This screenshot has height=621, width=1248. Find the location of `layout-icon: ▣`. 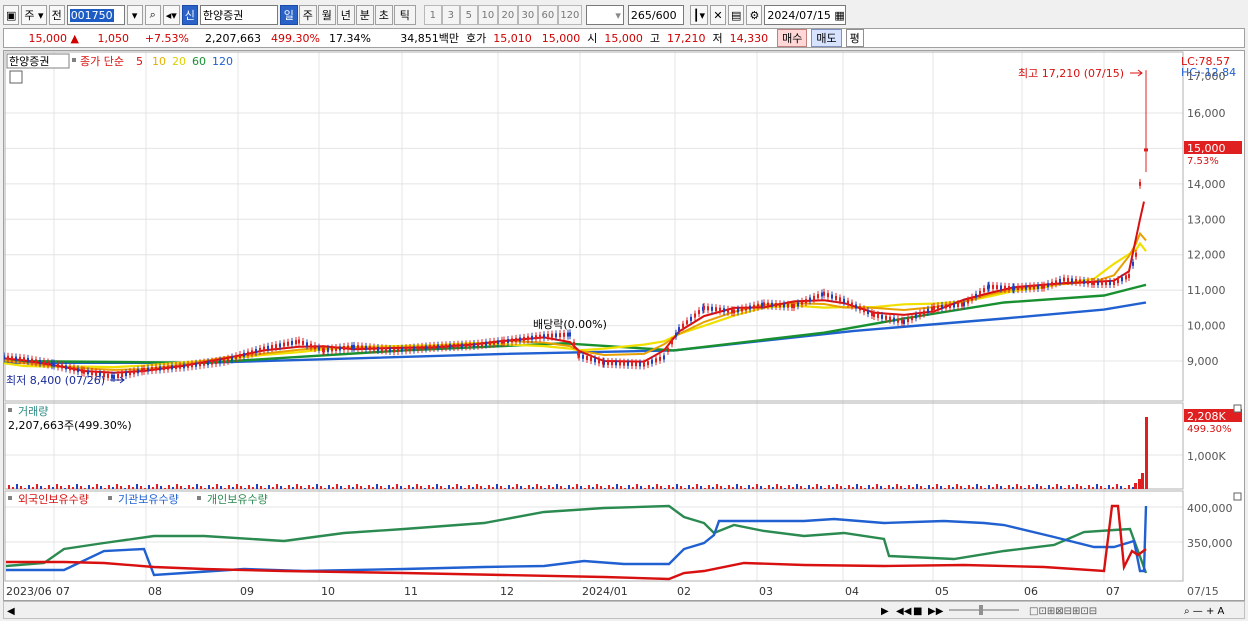

layout-icon: ▣ is located at coordinates (11, 15).